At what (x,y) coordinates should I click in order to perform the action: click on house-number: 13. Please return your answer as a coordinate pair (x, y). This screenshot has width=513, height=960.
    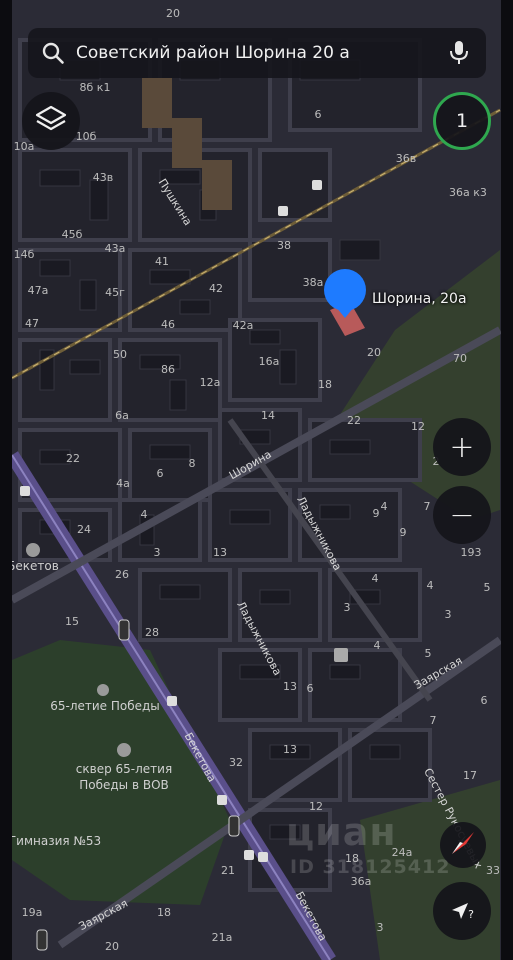
    Looking at the image, I should click on (290, 686).